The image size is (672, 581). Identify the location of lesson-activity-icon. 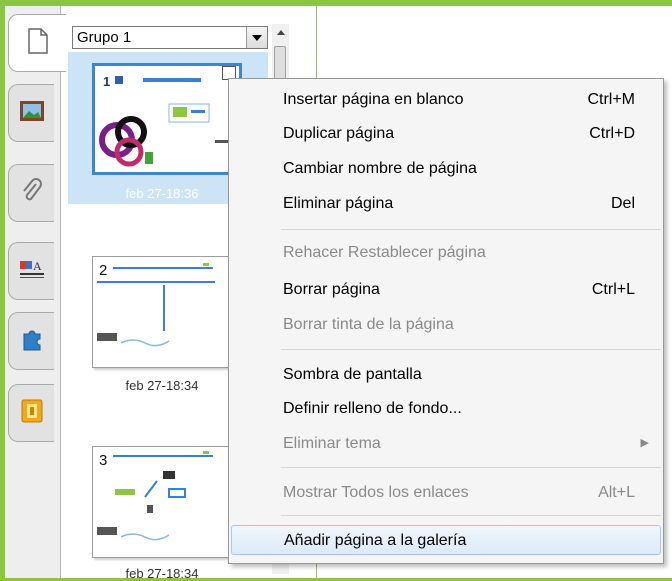
(32, 413).